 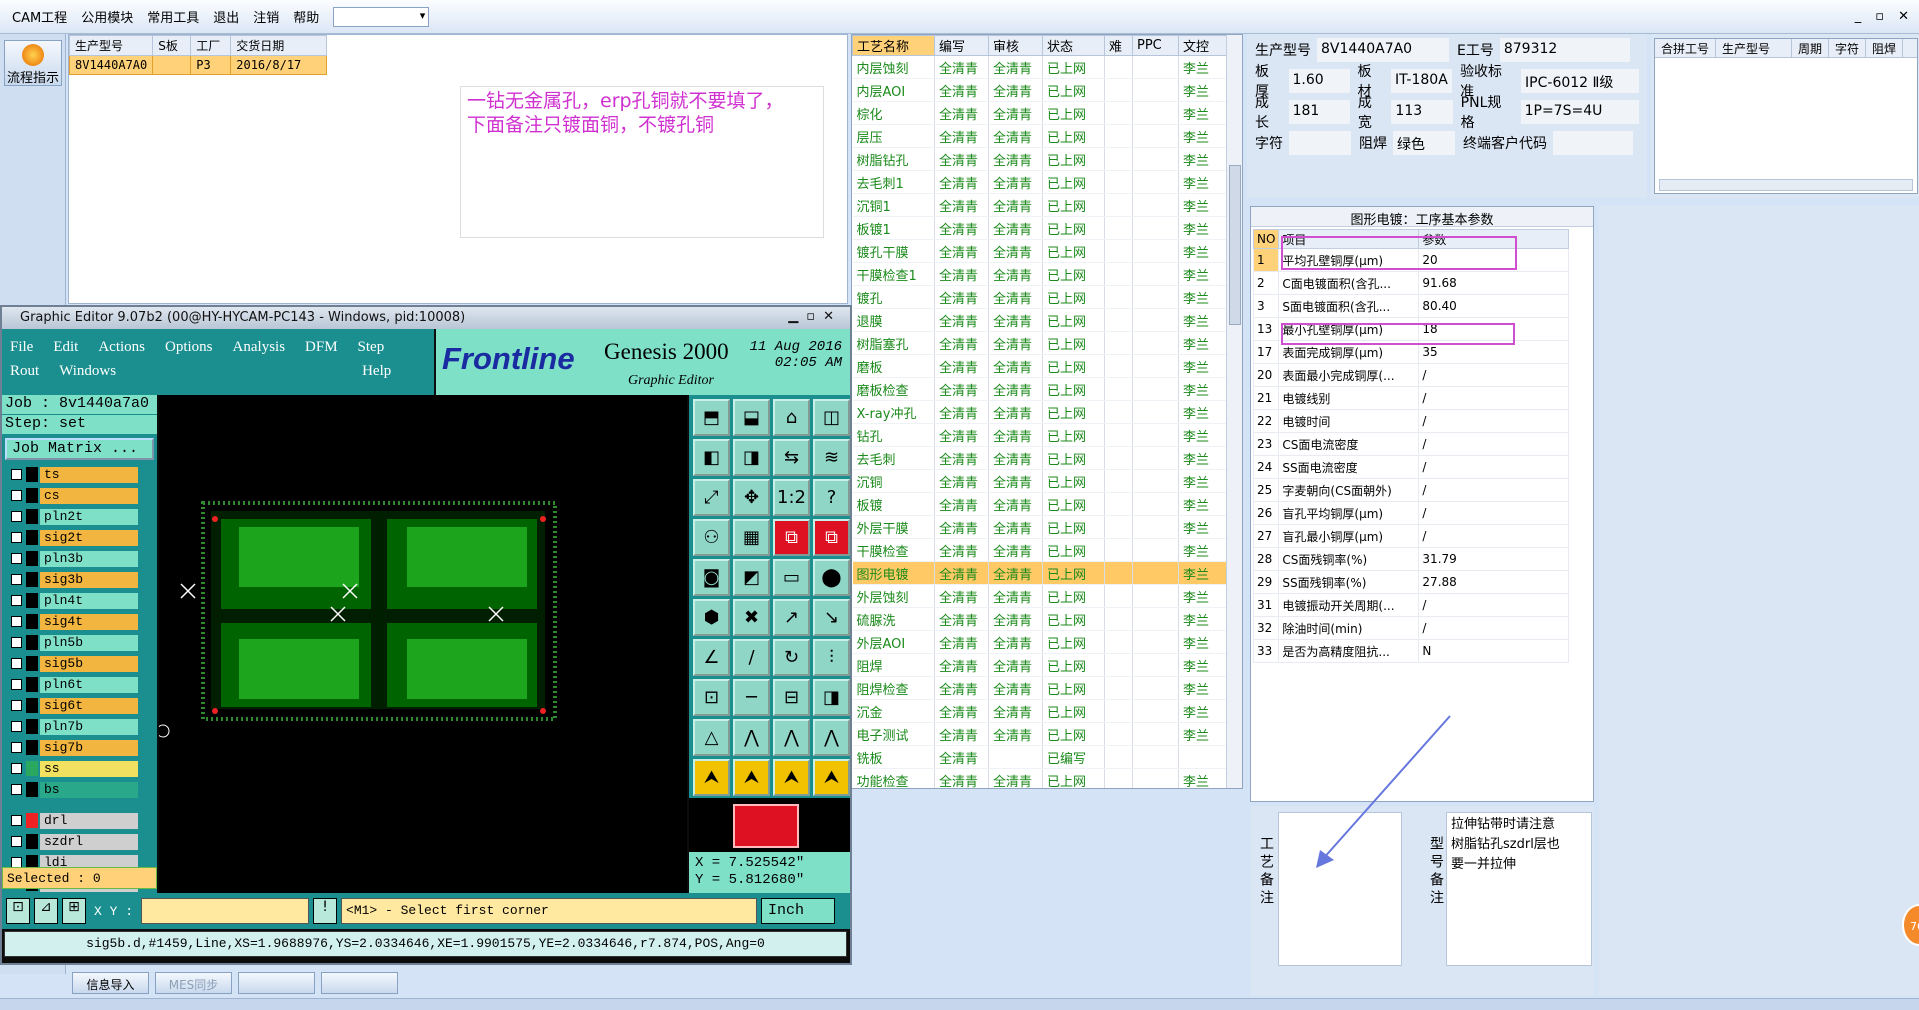 What do you see at coordinates (18, 911) in the screenshot?
I see `zoom-icon: ⊡` at bounding box center [18, 911].